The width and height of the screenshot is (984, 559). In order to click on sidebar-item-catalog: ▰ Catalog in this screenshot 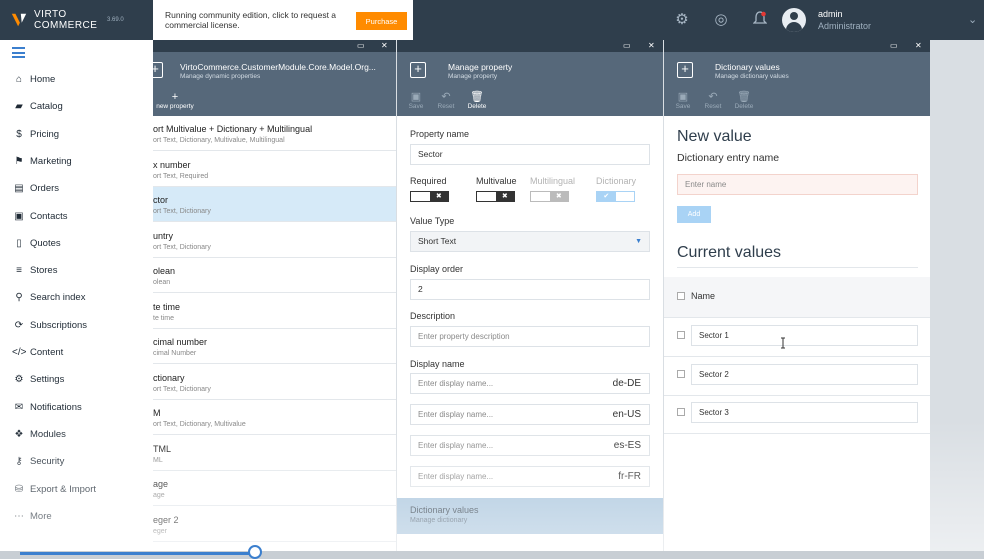, I will do `click(76, 106)`.